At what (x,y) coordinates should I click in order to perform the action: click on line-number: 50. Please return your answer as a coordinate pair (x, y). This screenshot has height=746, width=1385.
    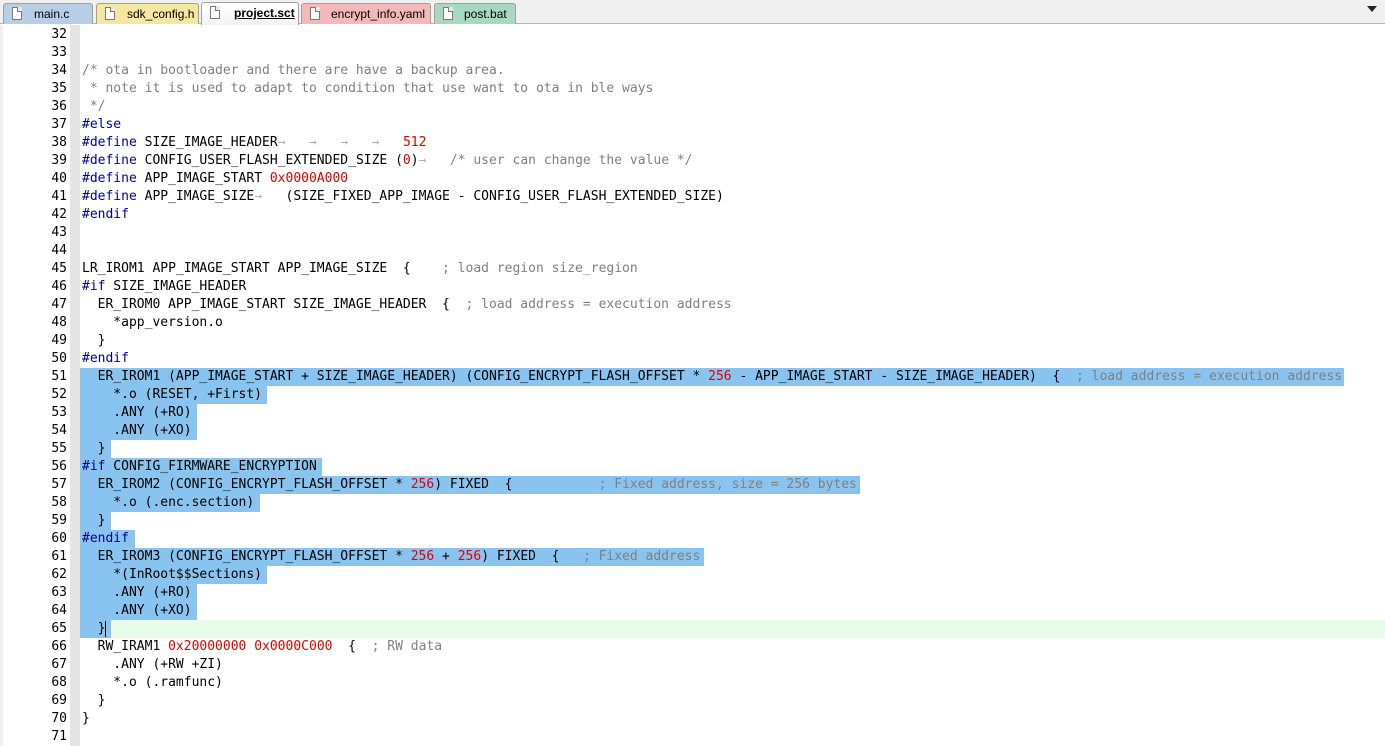
    Looking at the image, I should click on (59, 358).